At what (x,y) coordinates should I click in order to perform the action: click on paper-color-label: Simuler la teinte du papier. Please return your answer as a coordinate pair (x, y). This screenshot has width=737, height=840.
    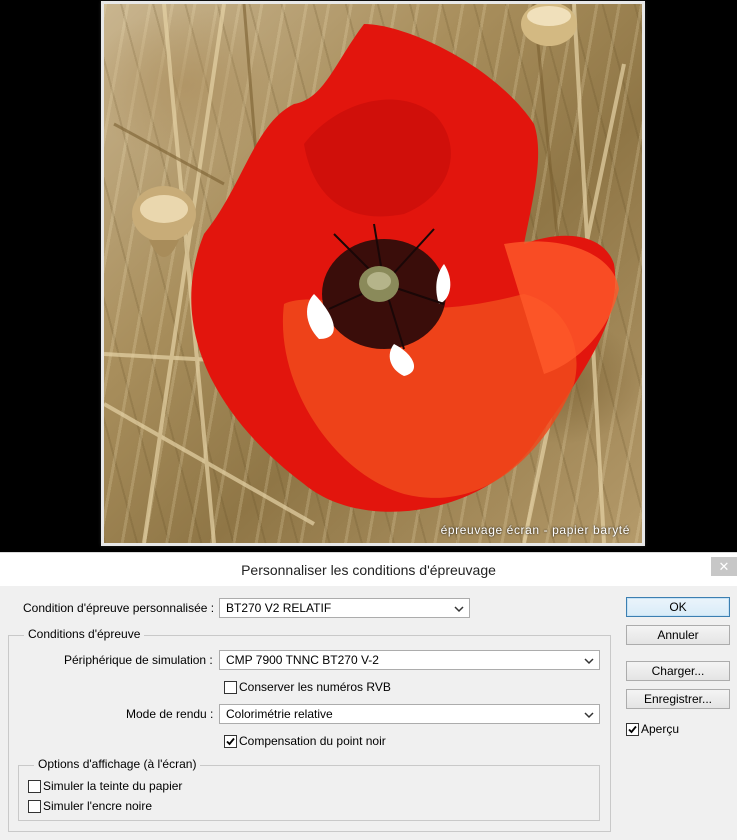
    Looking at the image, I should click on (113, 786).